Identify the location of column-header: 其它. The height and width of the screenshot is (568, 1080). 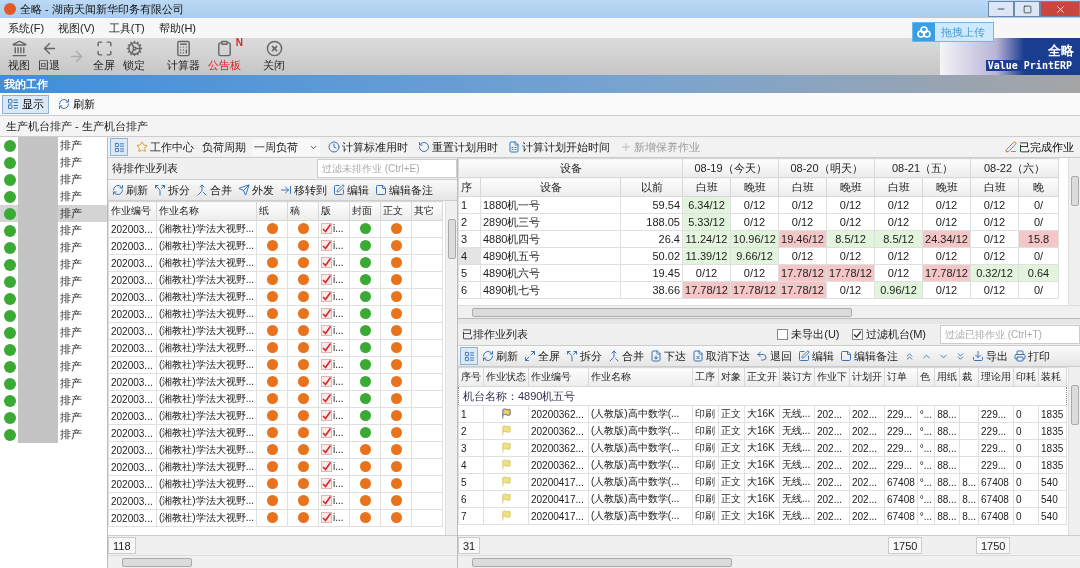
(427, 211).